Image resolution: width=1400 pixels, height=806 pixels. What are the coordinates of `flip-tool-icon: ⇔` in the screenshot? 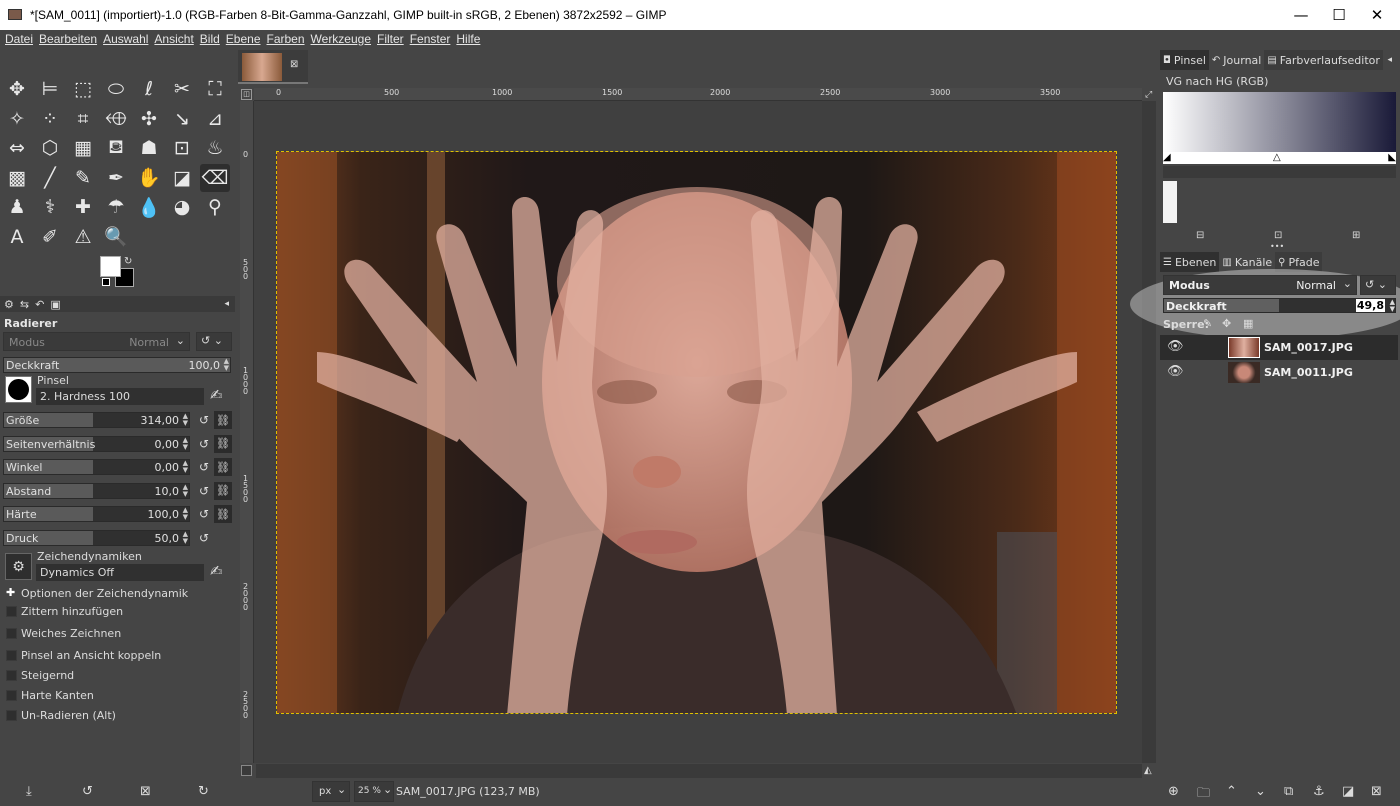 It's located at (17, 148).